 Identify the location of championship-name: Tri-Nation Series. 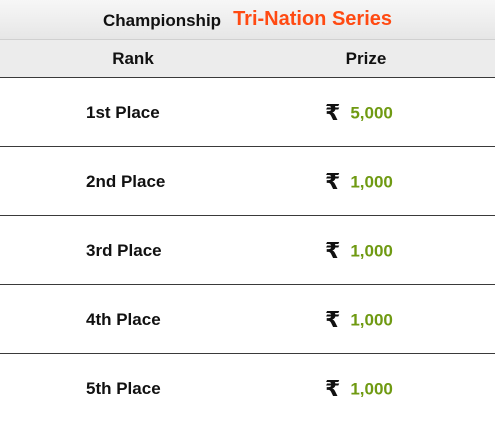
(312, 19).